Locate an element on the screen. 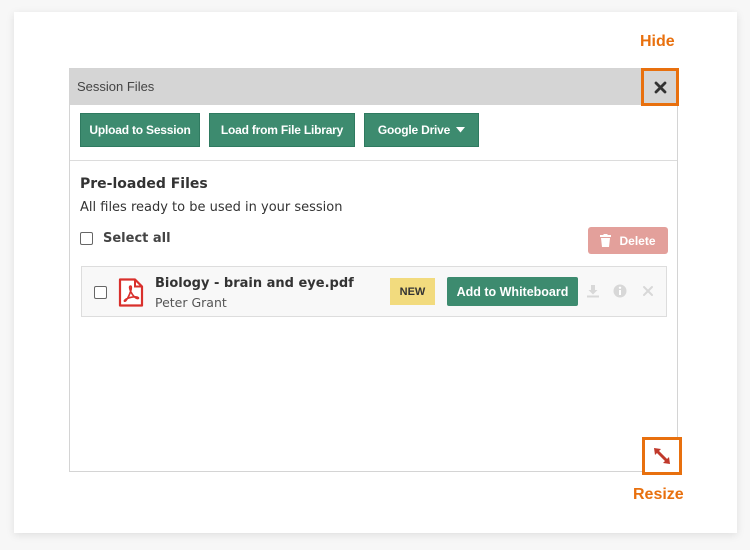 This screenshot has height=550, width=750. resize-handle is located at coordinates (662, 456).